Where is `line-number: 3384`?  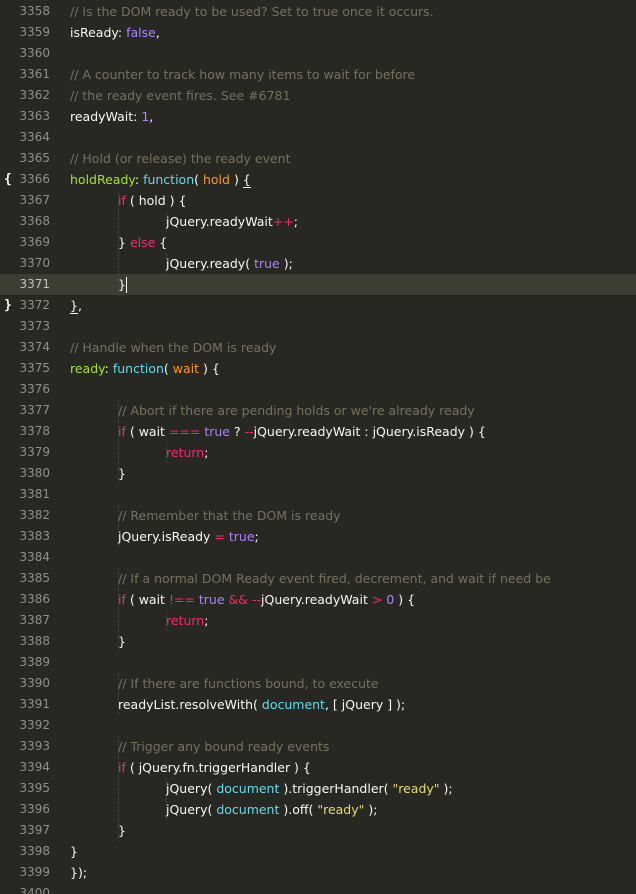 line-number: 3384 is located at coordinates (34, 557).